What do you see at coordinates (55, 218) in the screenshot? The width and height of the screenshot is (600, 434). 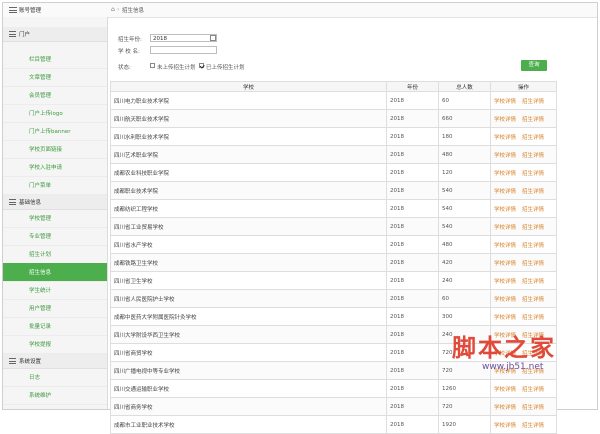 I see `sidebar-item-schools: 学校管理` at bounding box center [55, 218].